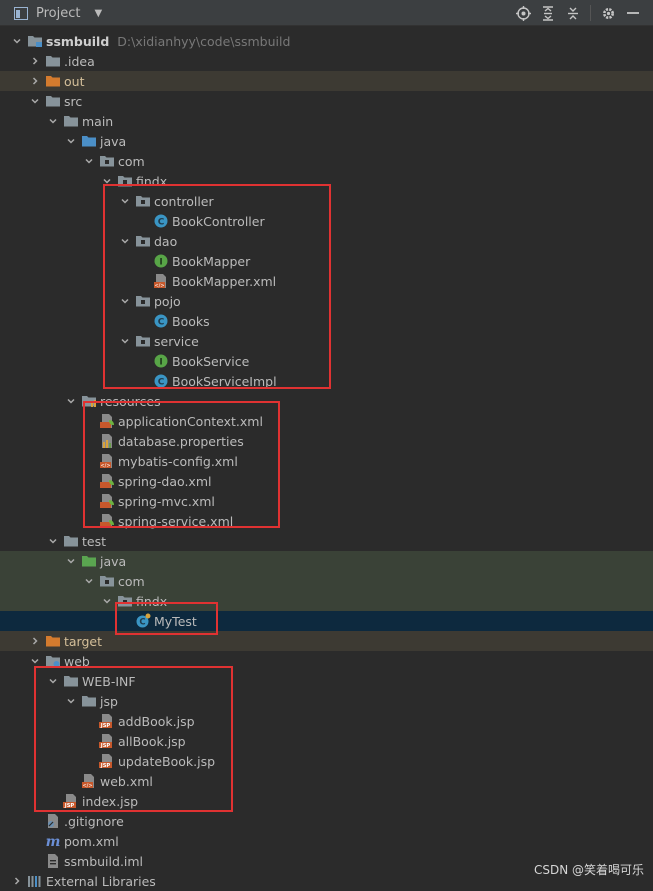 The height and width of the screenshot is (891, 653). Describe the element at coordinates (326, 441) in the screenshot. I see `tree-item-database-properties: database.properties` at that location.